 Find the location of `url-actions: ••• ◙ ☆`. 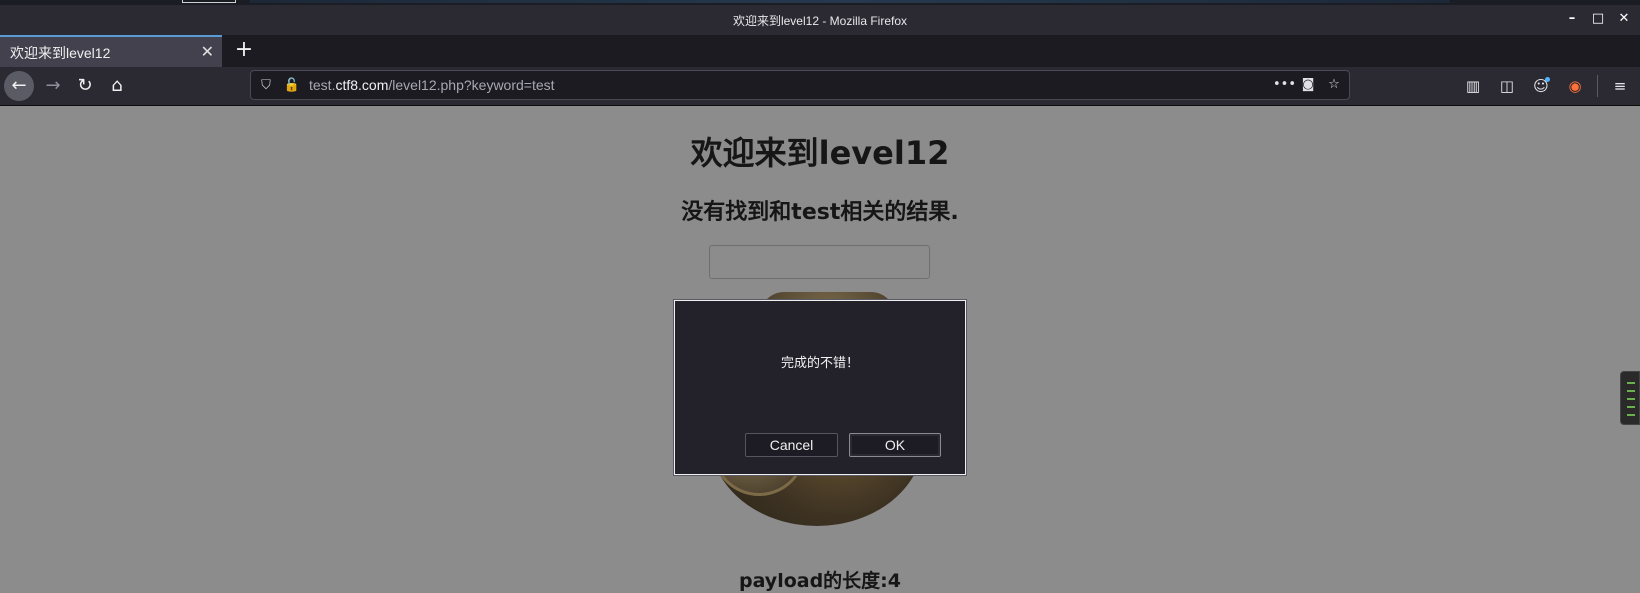

url-actions: ••• ◙ ☆ is located at coordinates (1308, 85).